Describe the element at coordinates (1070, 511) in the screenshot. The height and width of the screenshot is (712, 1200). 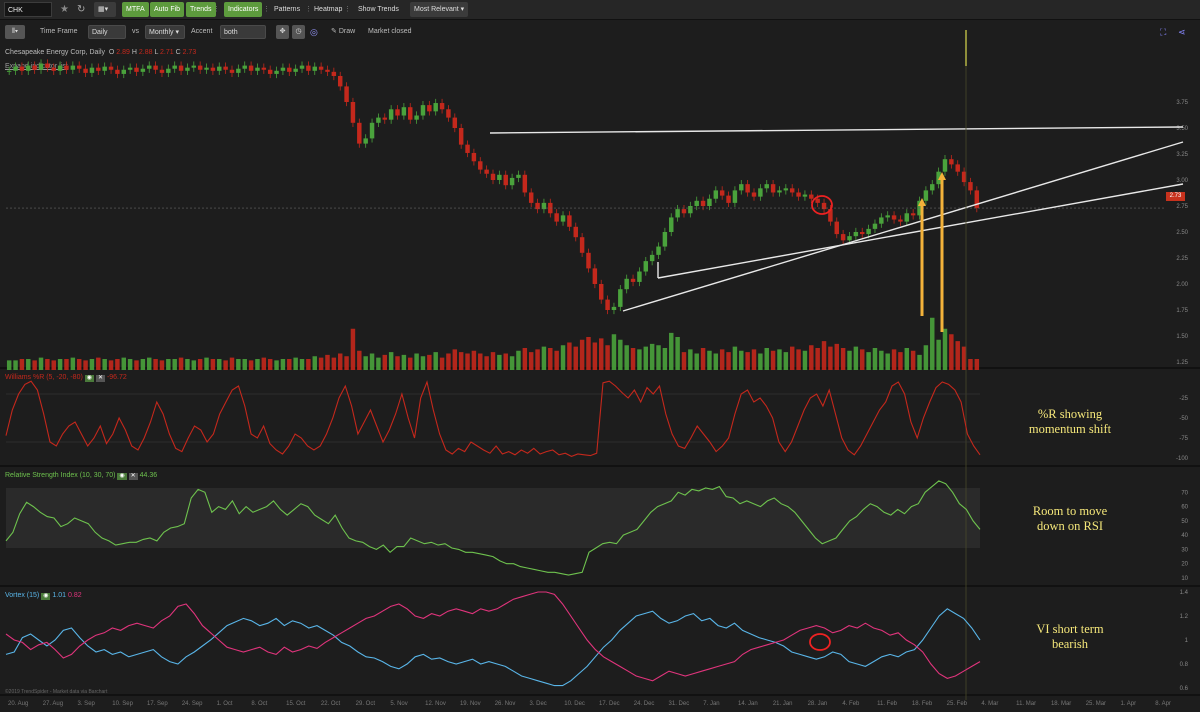
I see `annotation-line: Room to move` at that location.